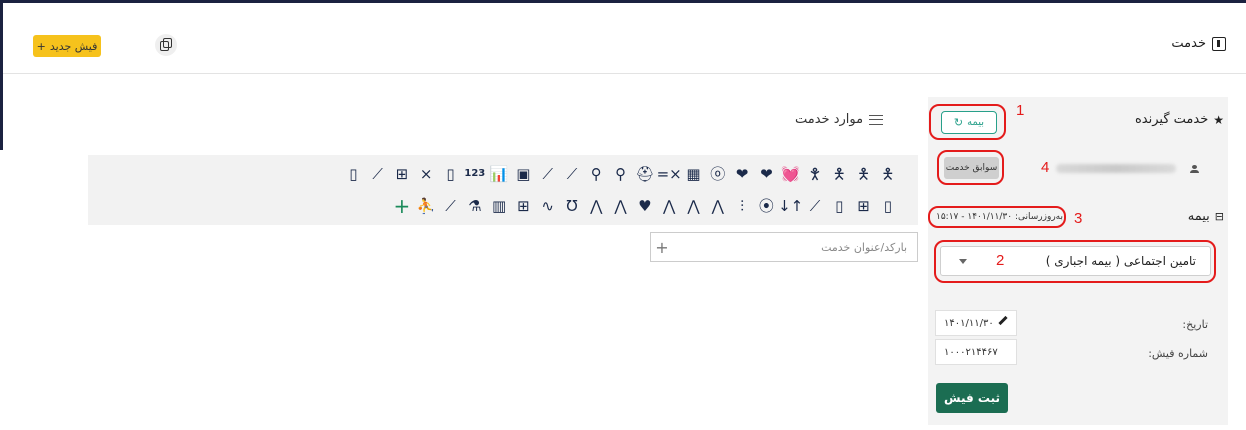  I want to click on receipt-icon, so click(1219, 43).